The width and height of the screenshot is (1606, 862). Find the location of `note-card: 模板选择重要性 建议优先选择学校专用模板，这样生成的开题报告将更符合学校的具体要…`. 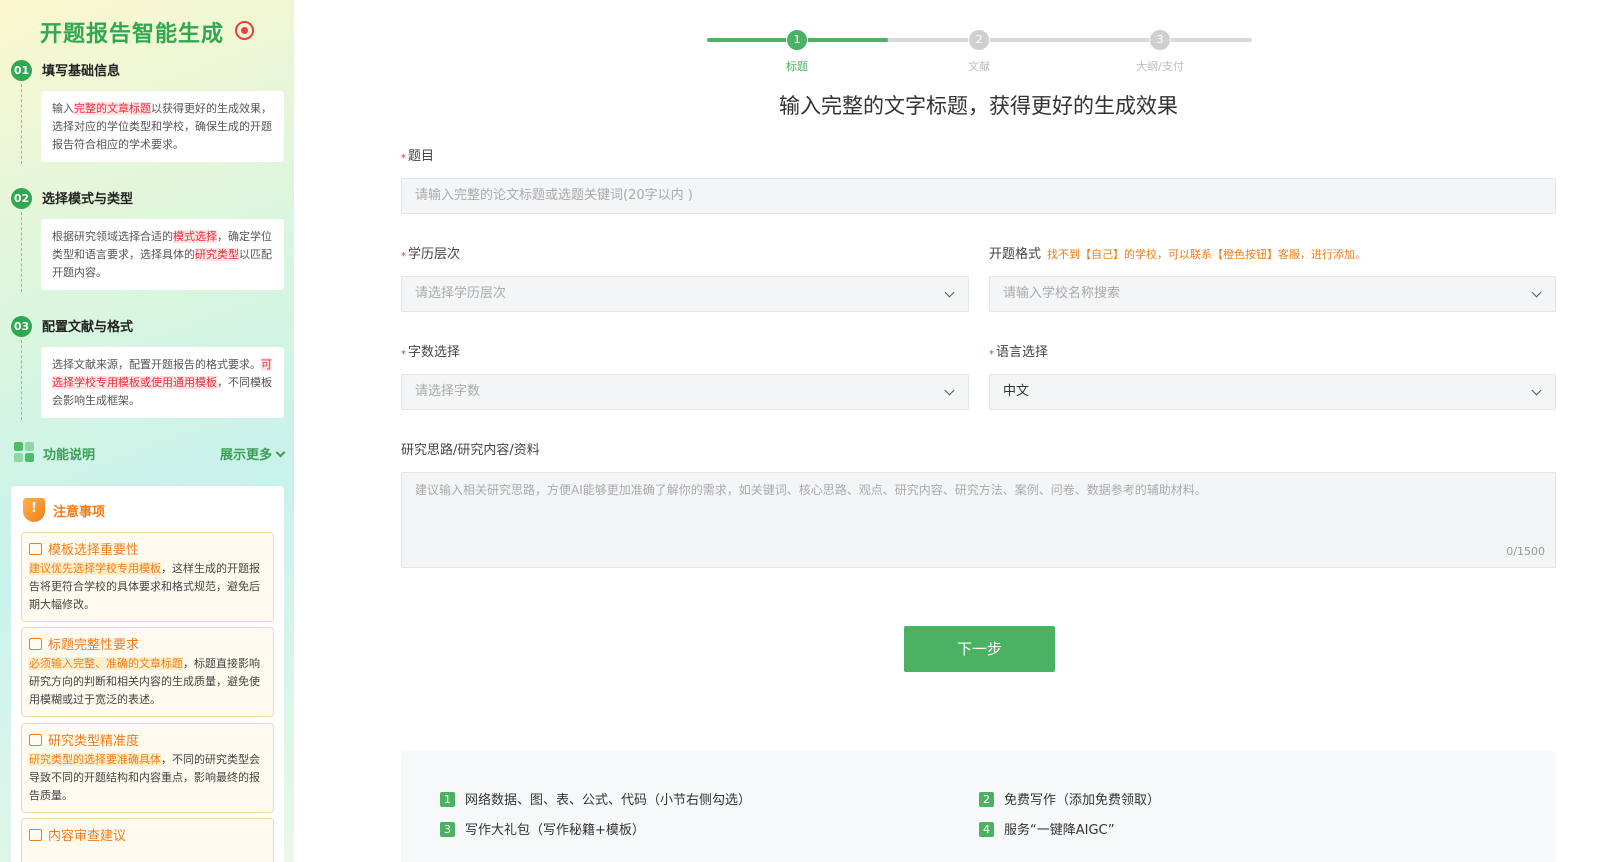

note-card: 模板选择重要性 建议优先选择学校专用模板，这样生成的开题报告将更符合学校的具体要… is located at coordinates (147, 577).